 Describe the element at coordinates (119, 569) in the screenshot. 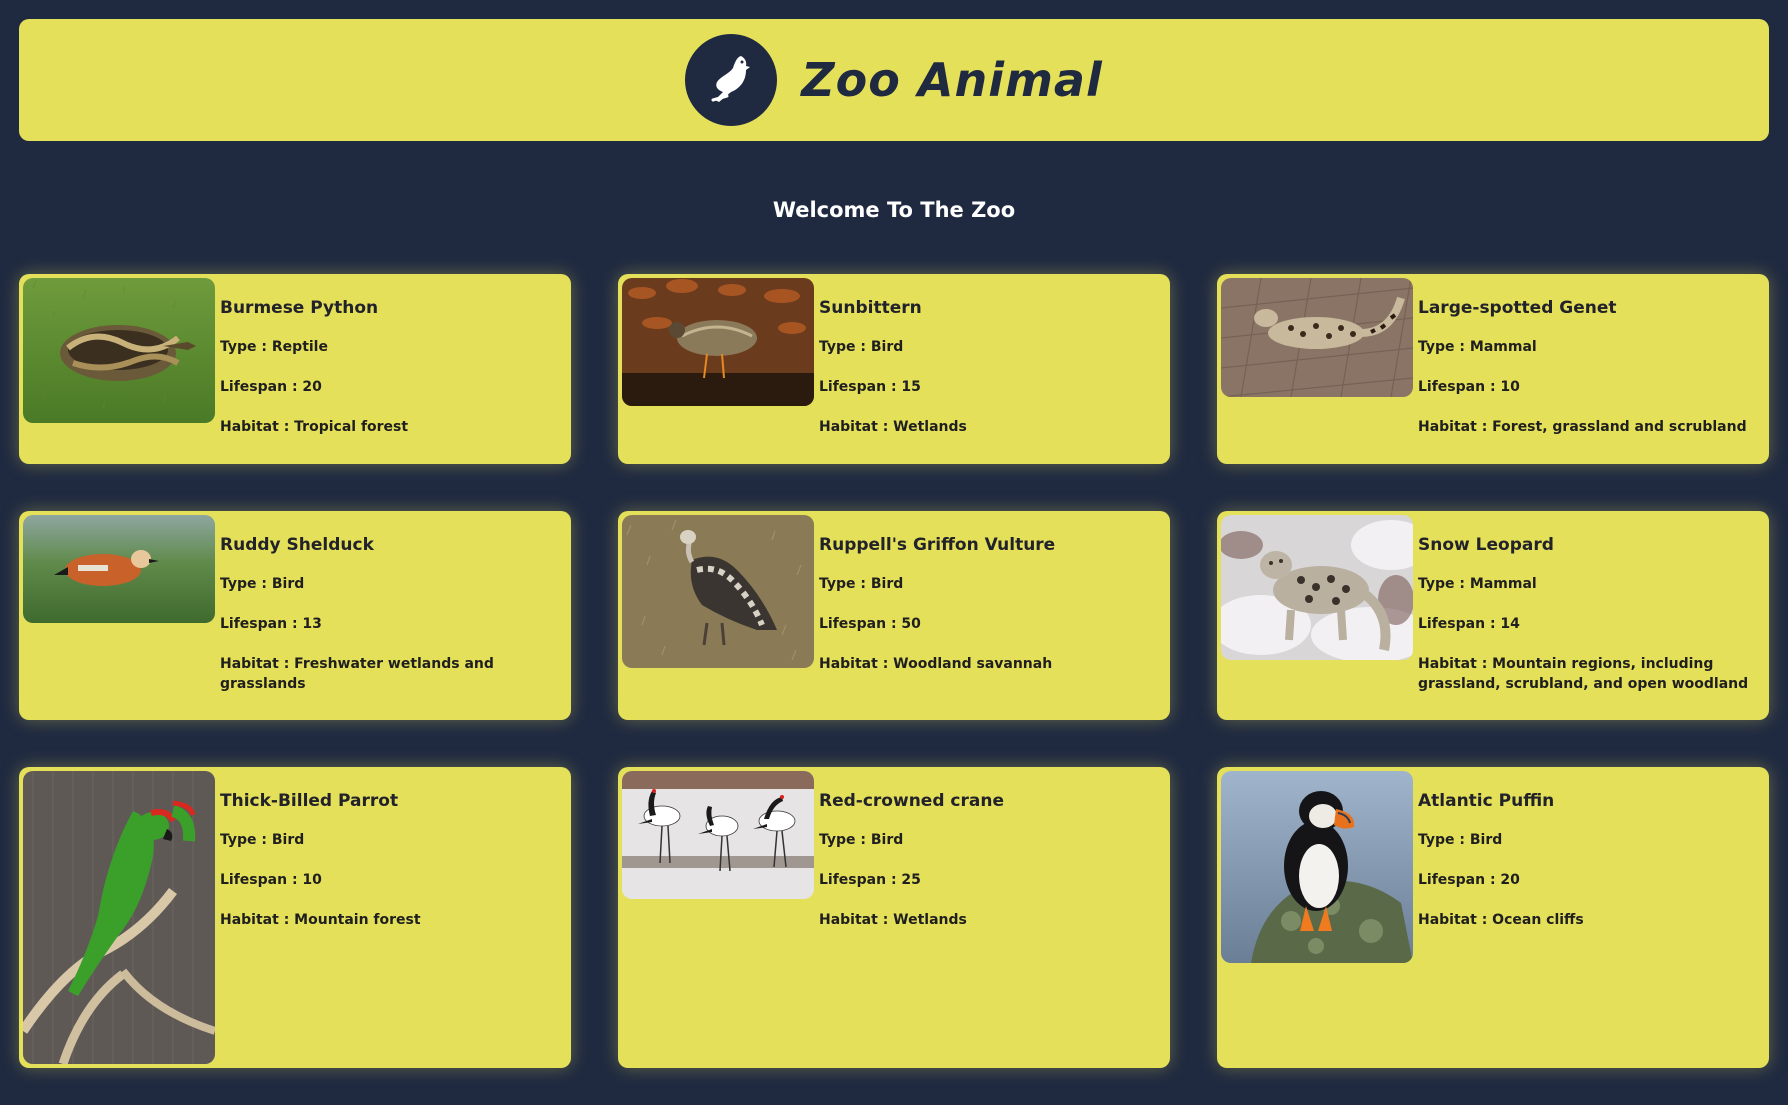

I see `shelduck-photo` at that location.